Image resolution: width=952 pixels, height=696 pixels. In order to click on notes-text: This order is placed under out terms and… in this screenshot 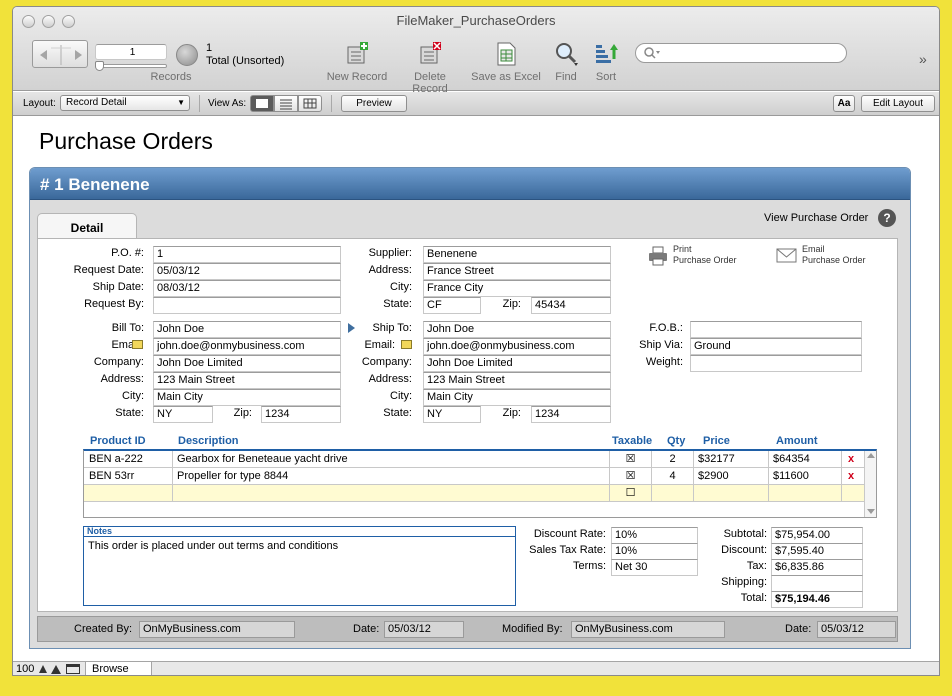, I will do `click(213, 546)`.